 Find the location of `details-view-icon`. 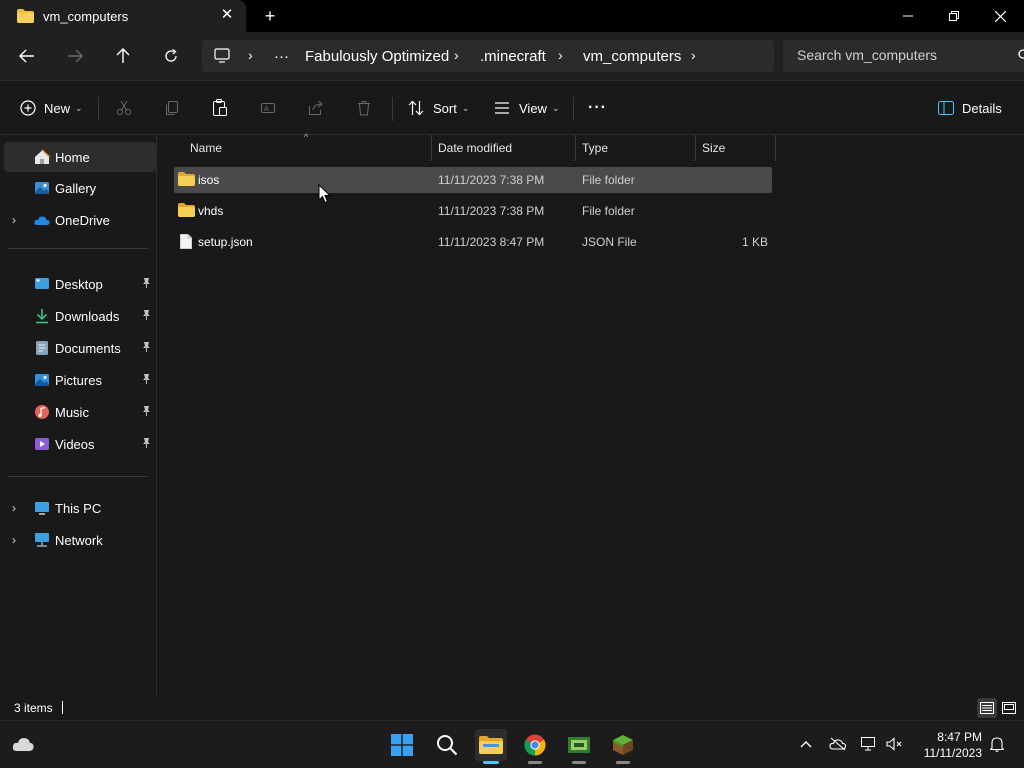

details-view-icon is located at coordinates (987, 708).